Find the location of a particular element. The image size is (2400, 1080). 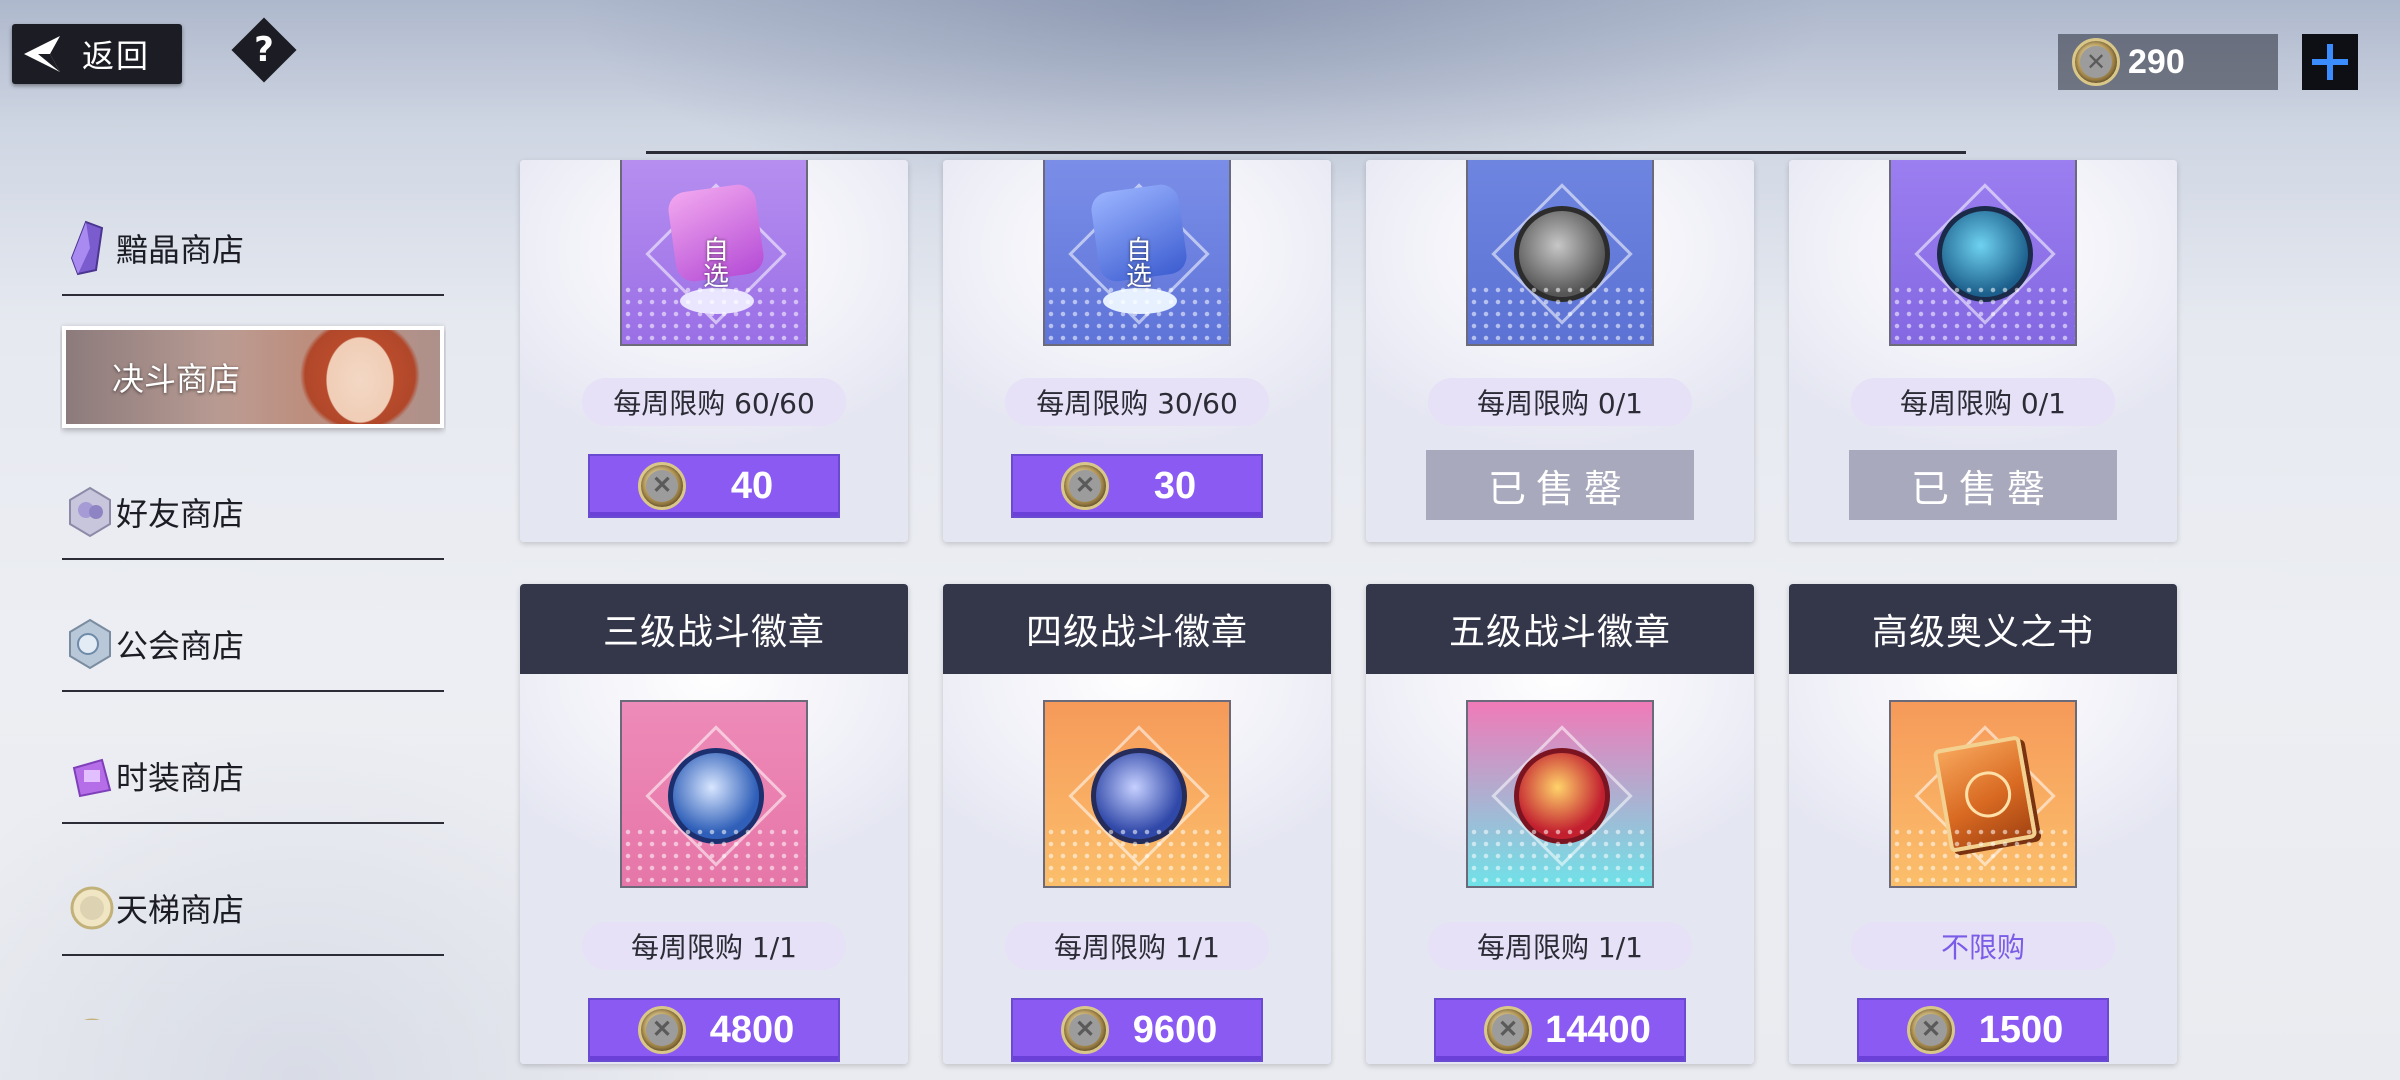

currency-value: 290 is located at coordinates (2156, 61).